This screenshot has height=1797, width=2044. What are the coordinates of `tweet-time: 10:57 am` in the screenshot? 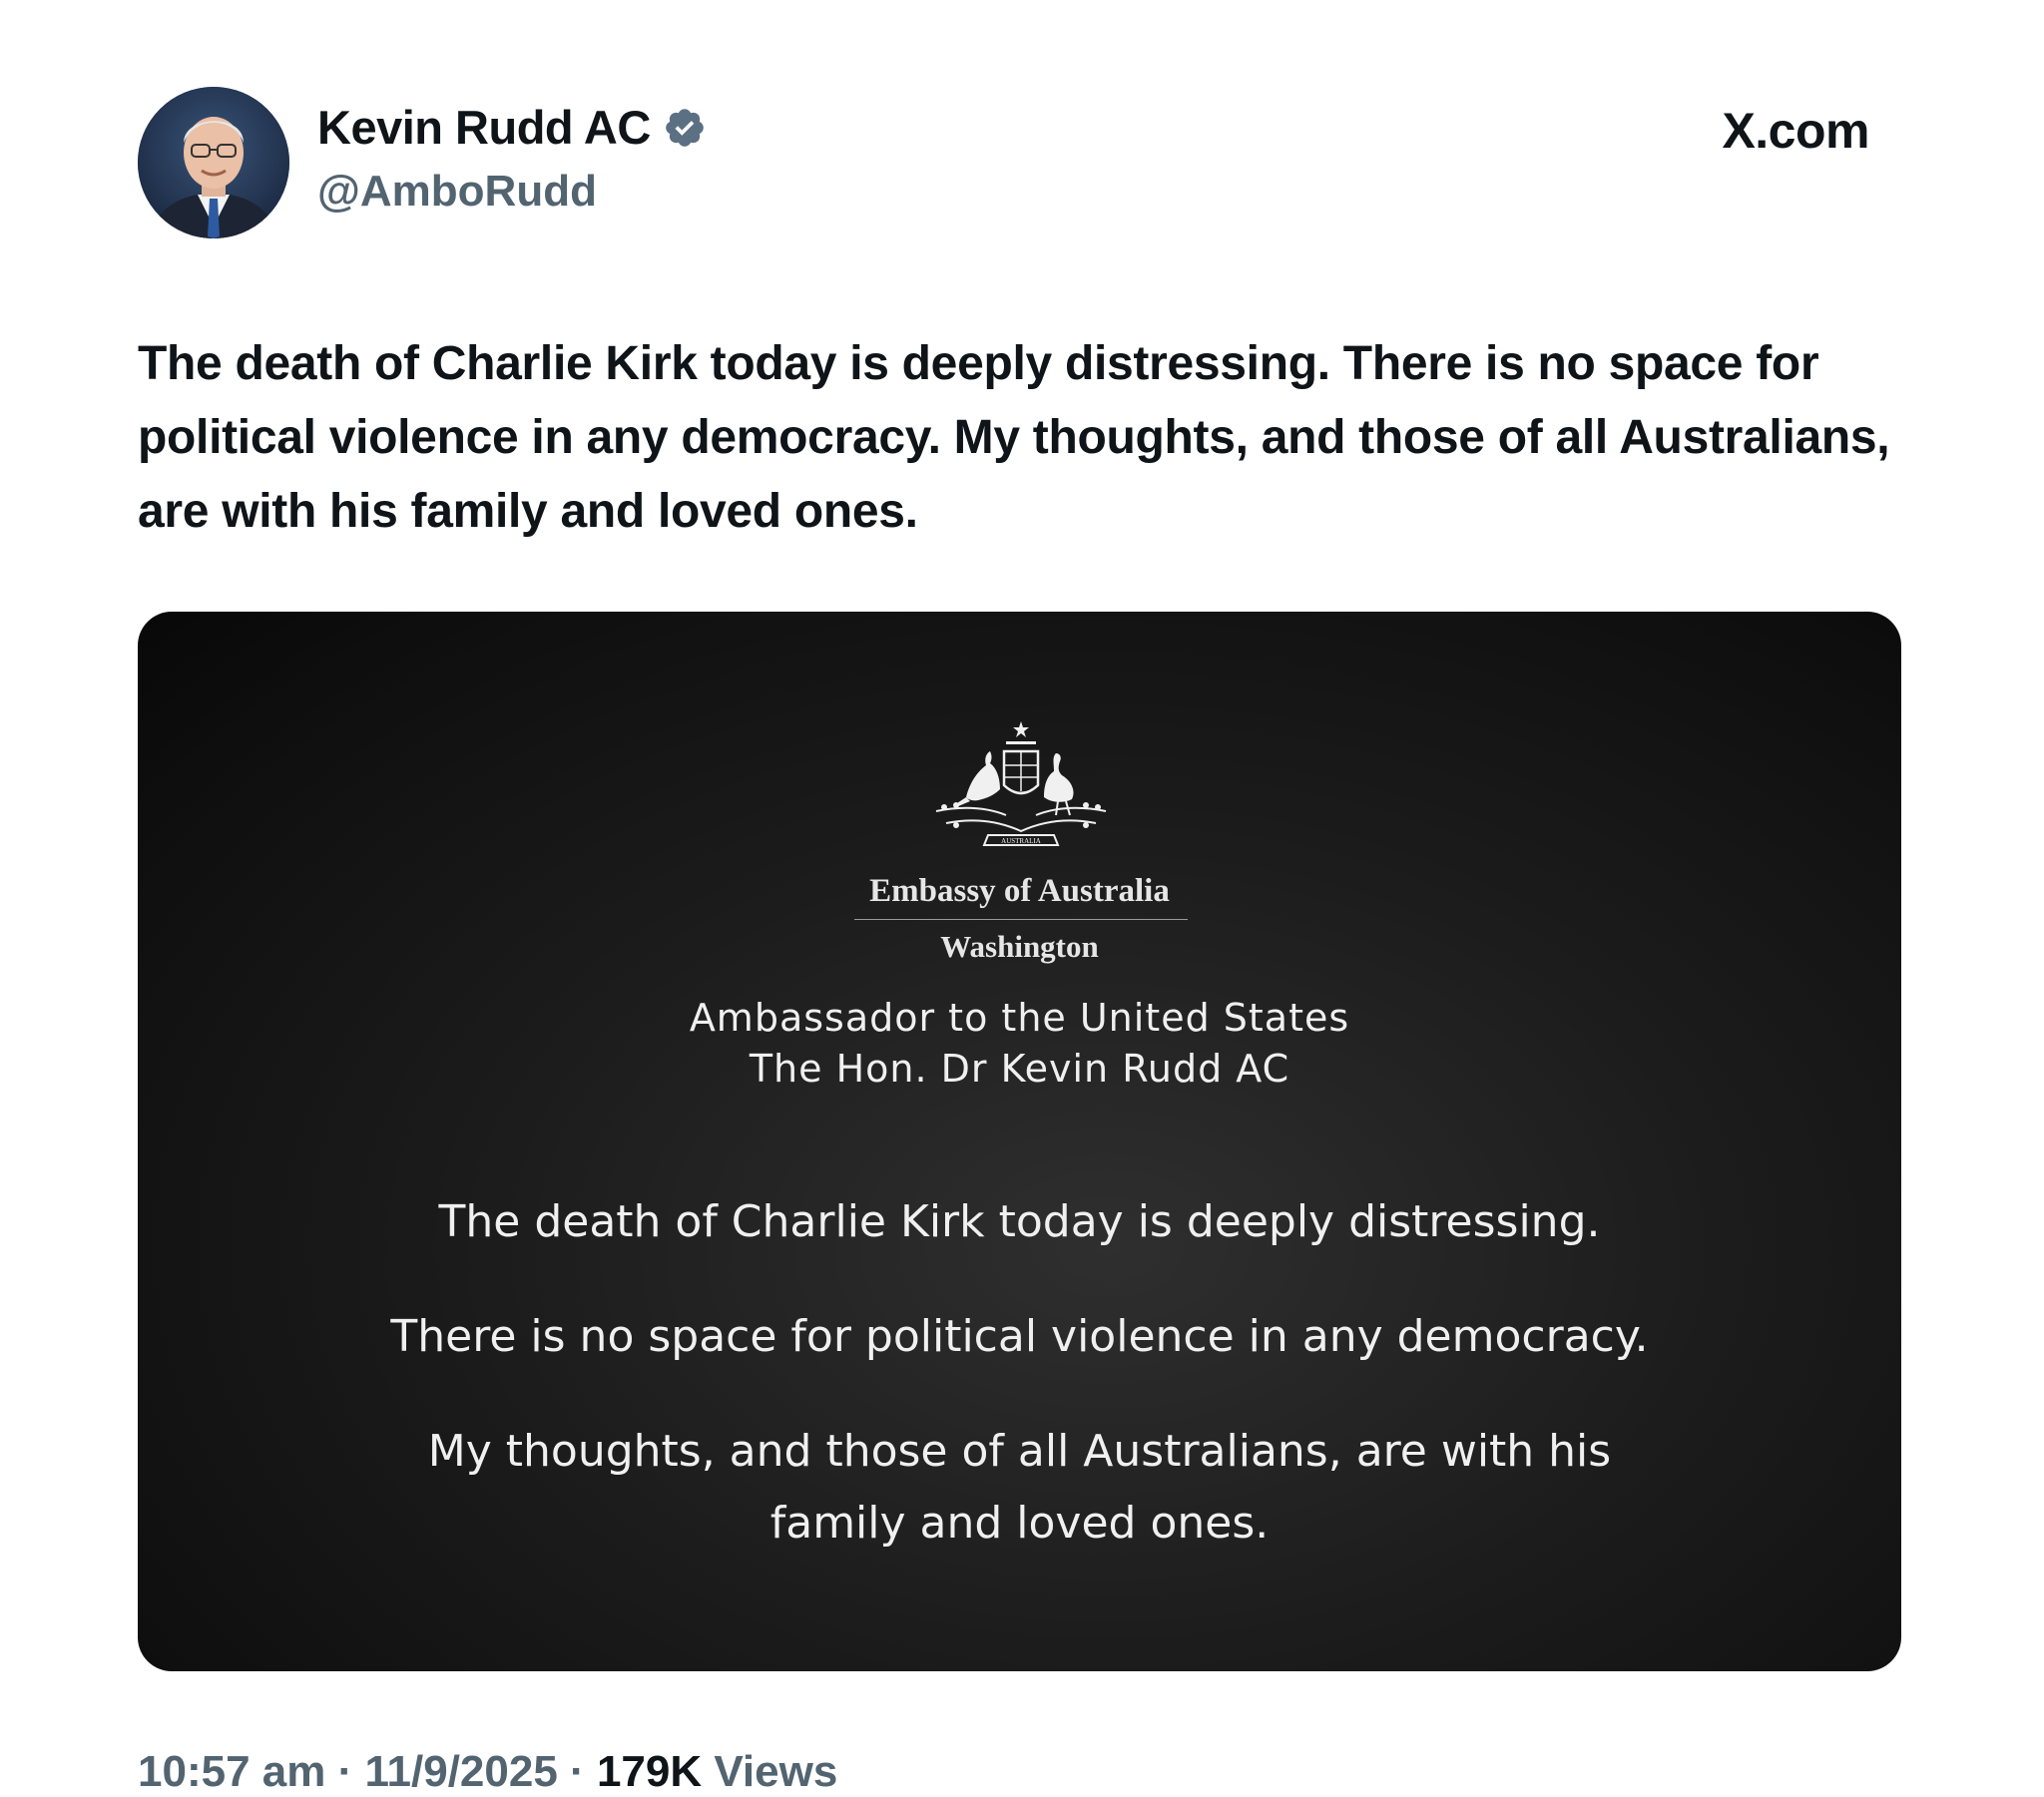 It's located at (231, 1771).